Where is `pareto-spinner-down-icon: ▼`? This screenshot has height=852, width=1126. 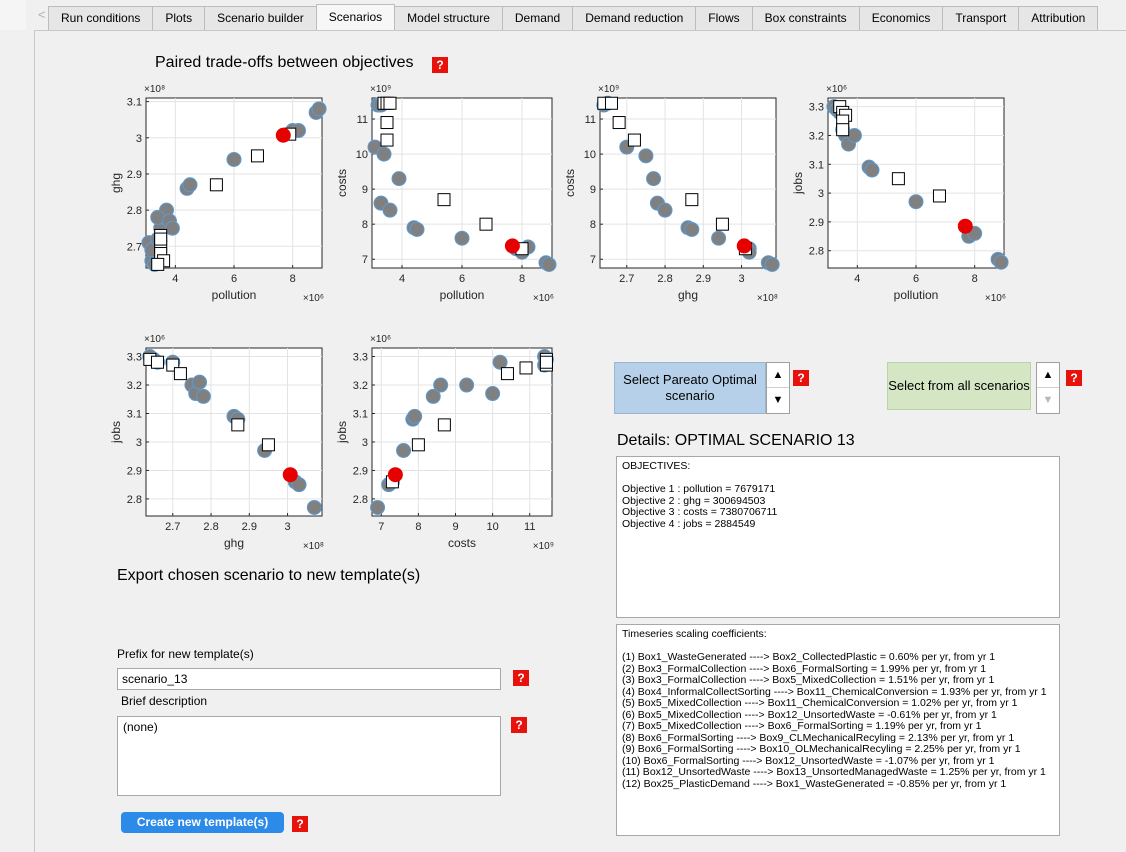 pareto-spinner-down-icon: ▼ is located at coordinates (778, 400).